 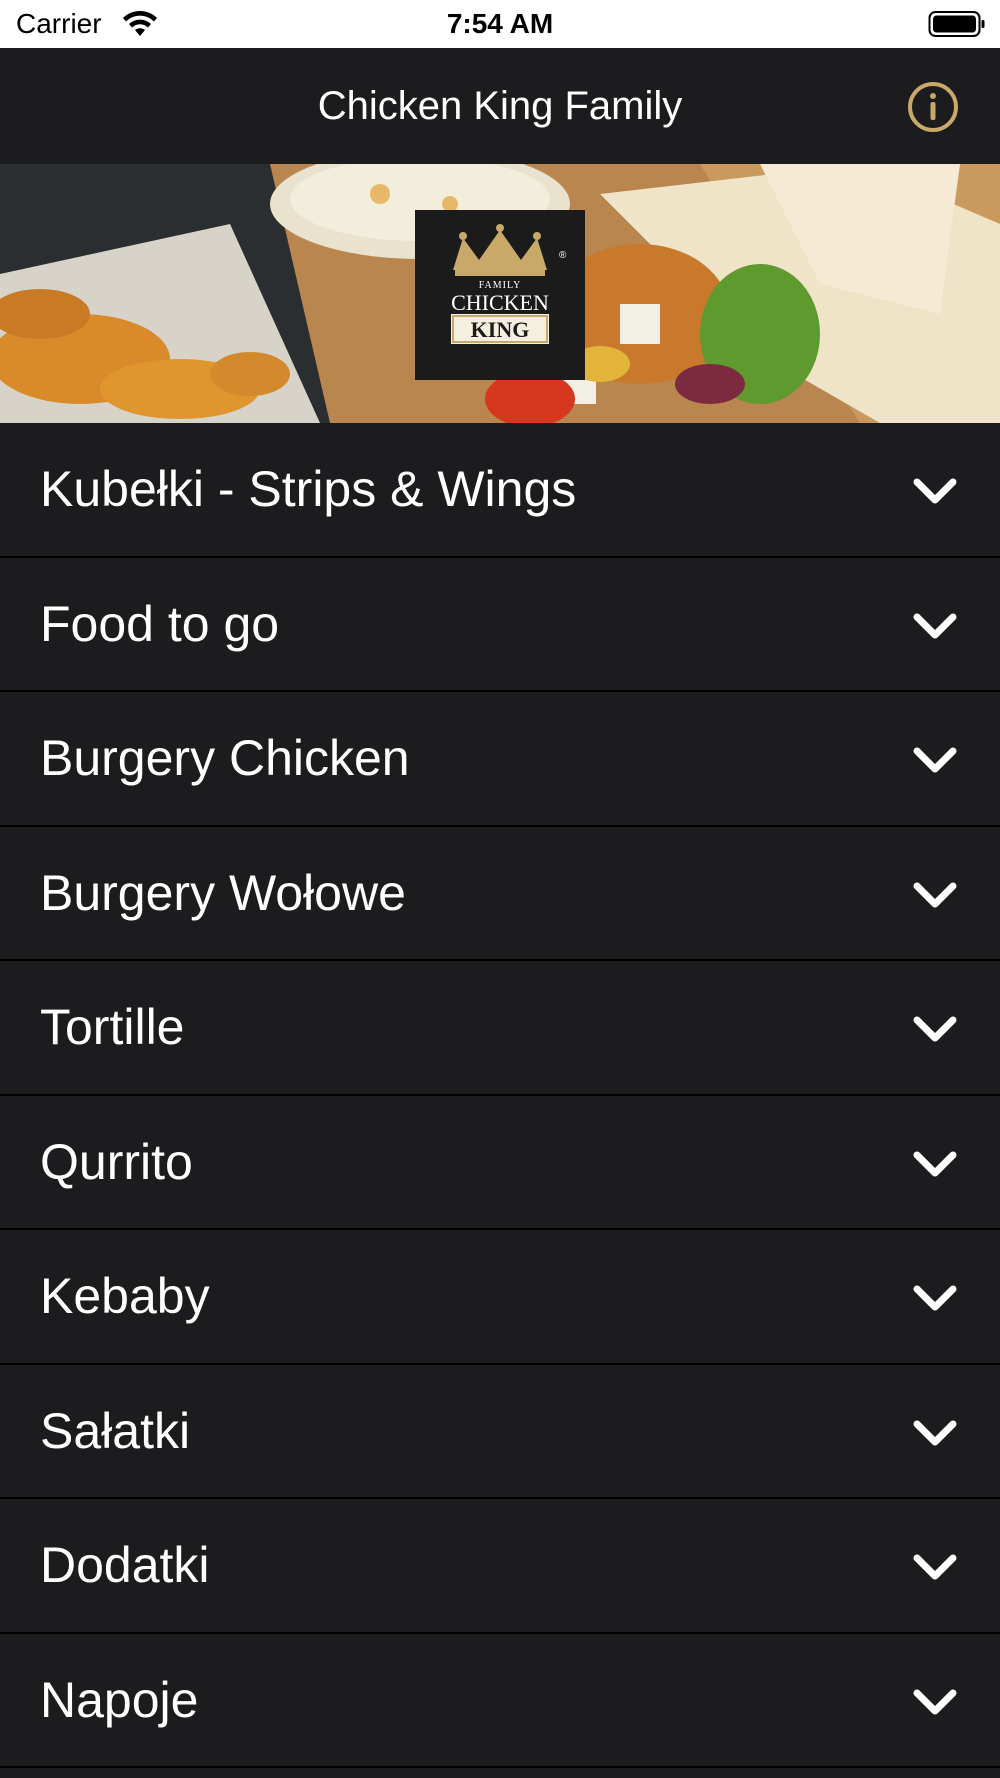 What do you see at coordinates (225, 758) in the screenshot?
I see `category-label: Burgery Chicken` at bounding box center [225, 758].